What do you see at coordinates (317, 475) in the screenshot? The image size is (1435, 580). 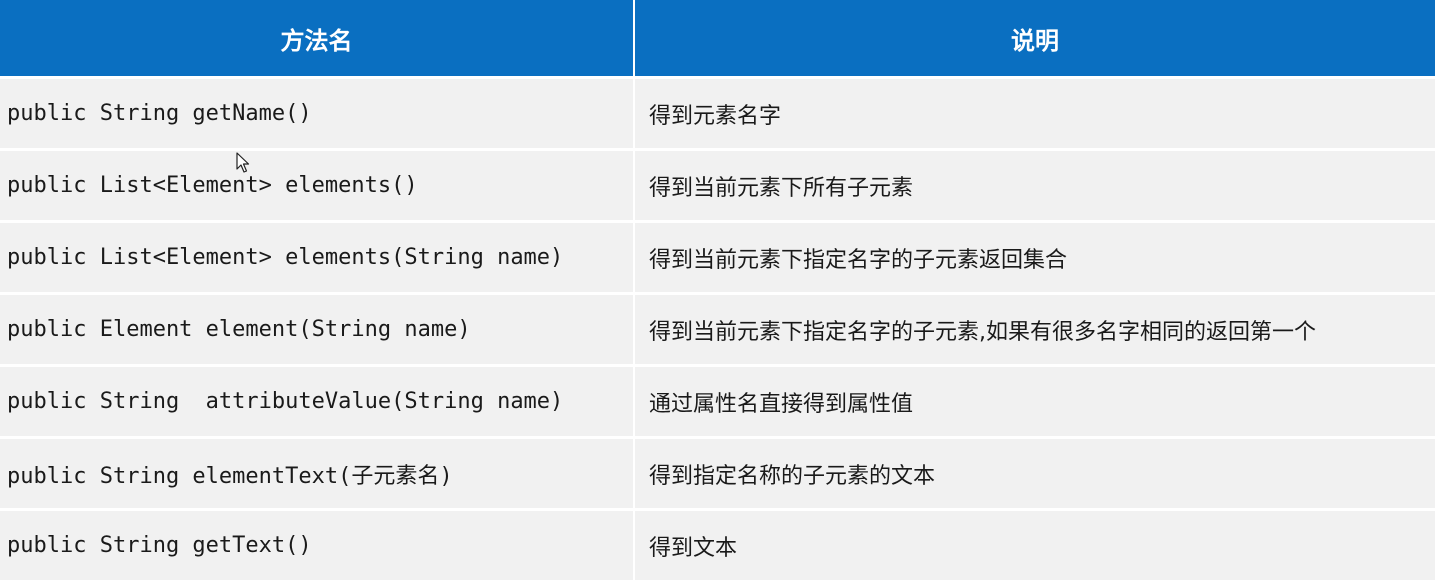 I see `method-signature: public String elementText(子元素名)` at bounding box center [317, 475].